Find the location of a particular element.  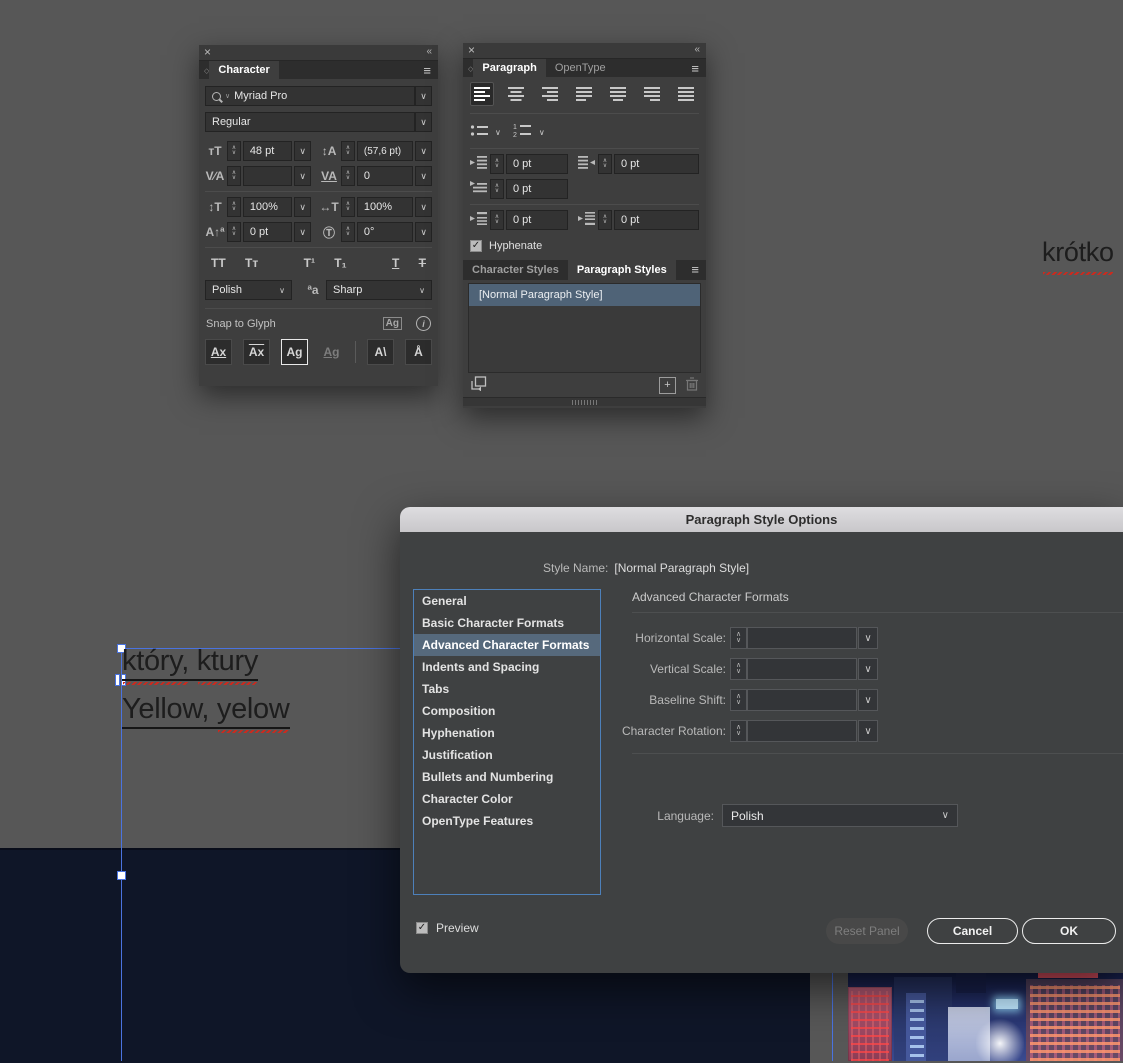

document-text-line-1: który, ktury is located at coordinates (190, 665).